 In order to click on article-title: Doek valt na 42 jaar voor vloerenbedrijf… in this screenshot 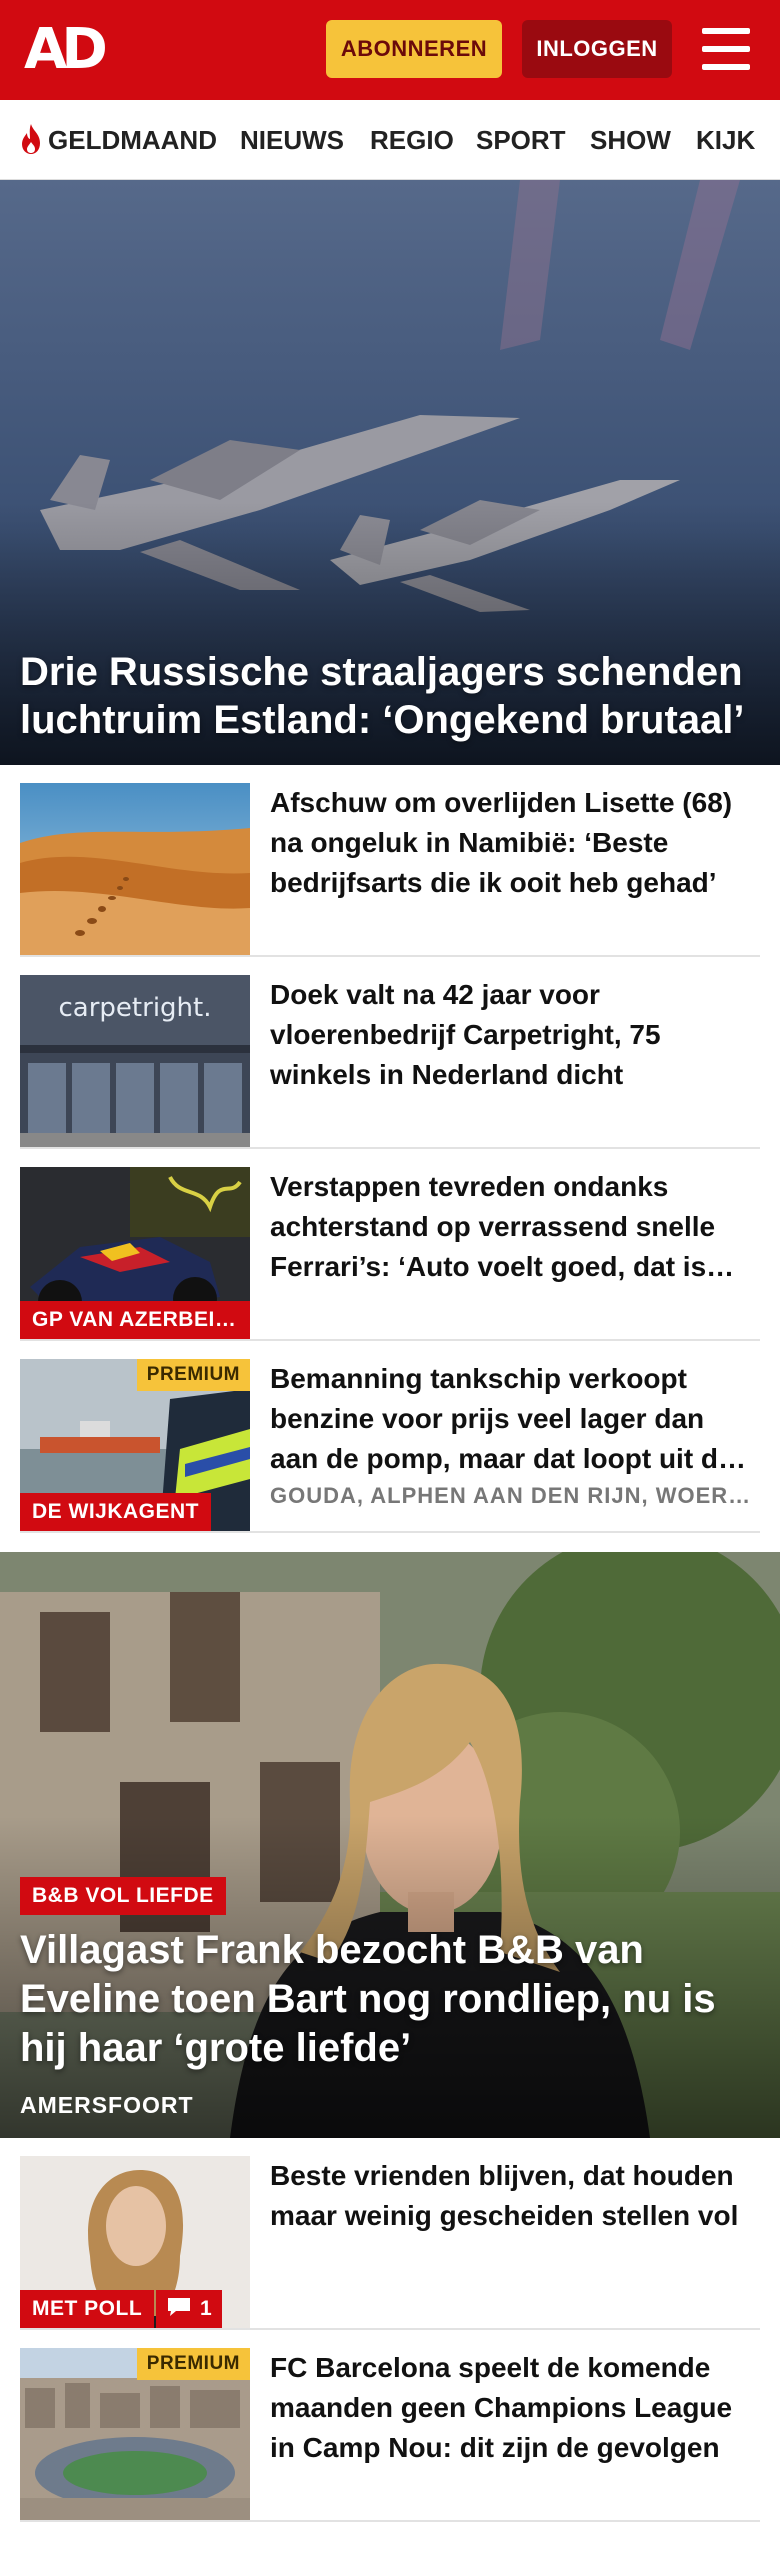, I will do `click(515, 1035)`.